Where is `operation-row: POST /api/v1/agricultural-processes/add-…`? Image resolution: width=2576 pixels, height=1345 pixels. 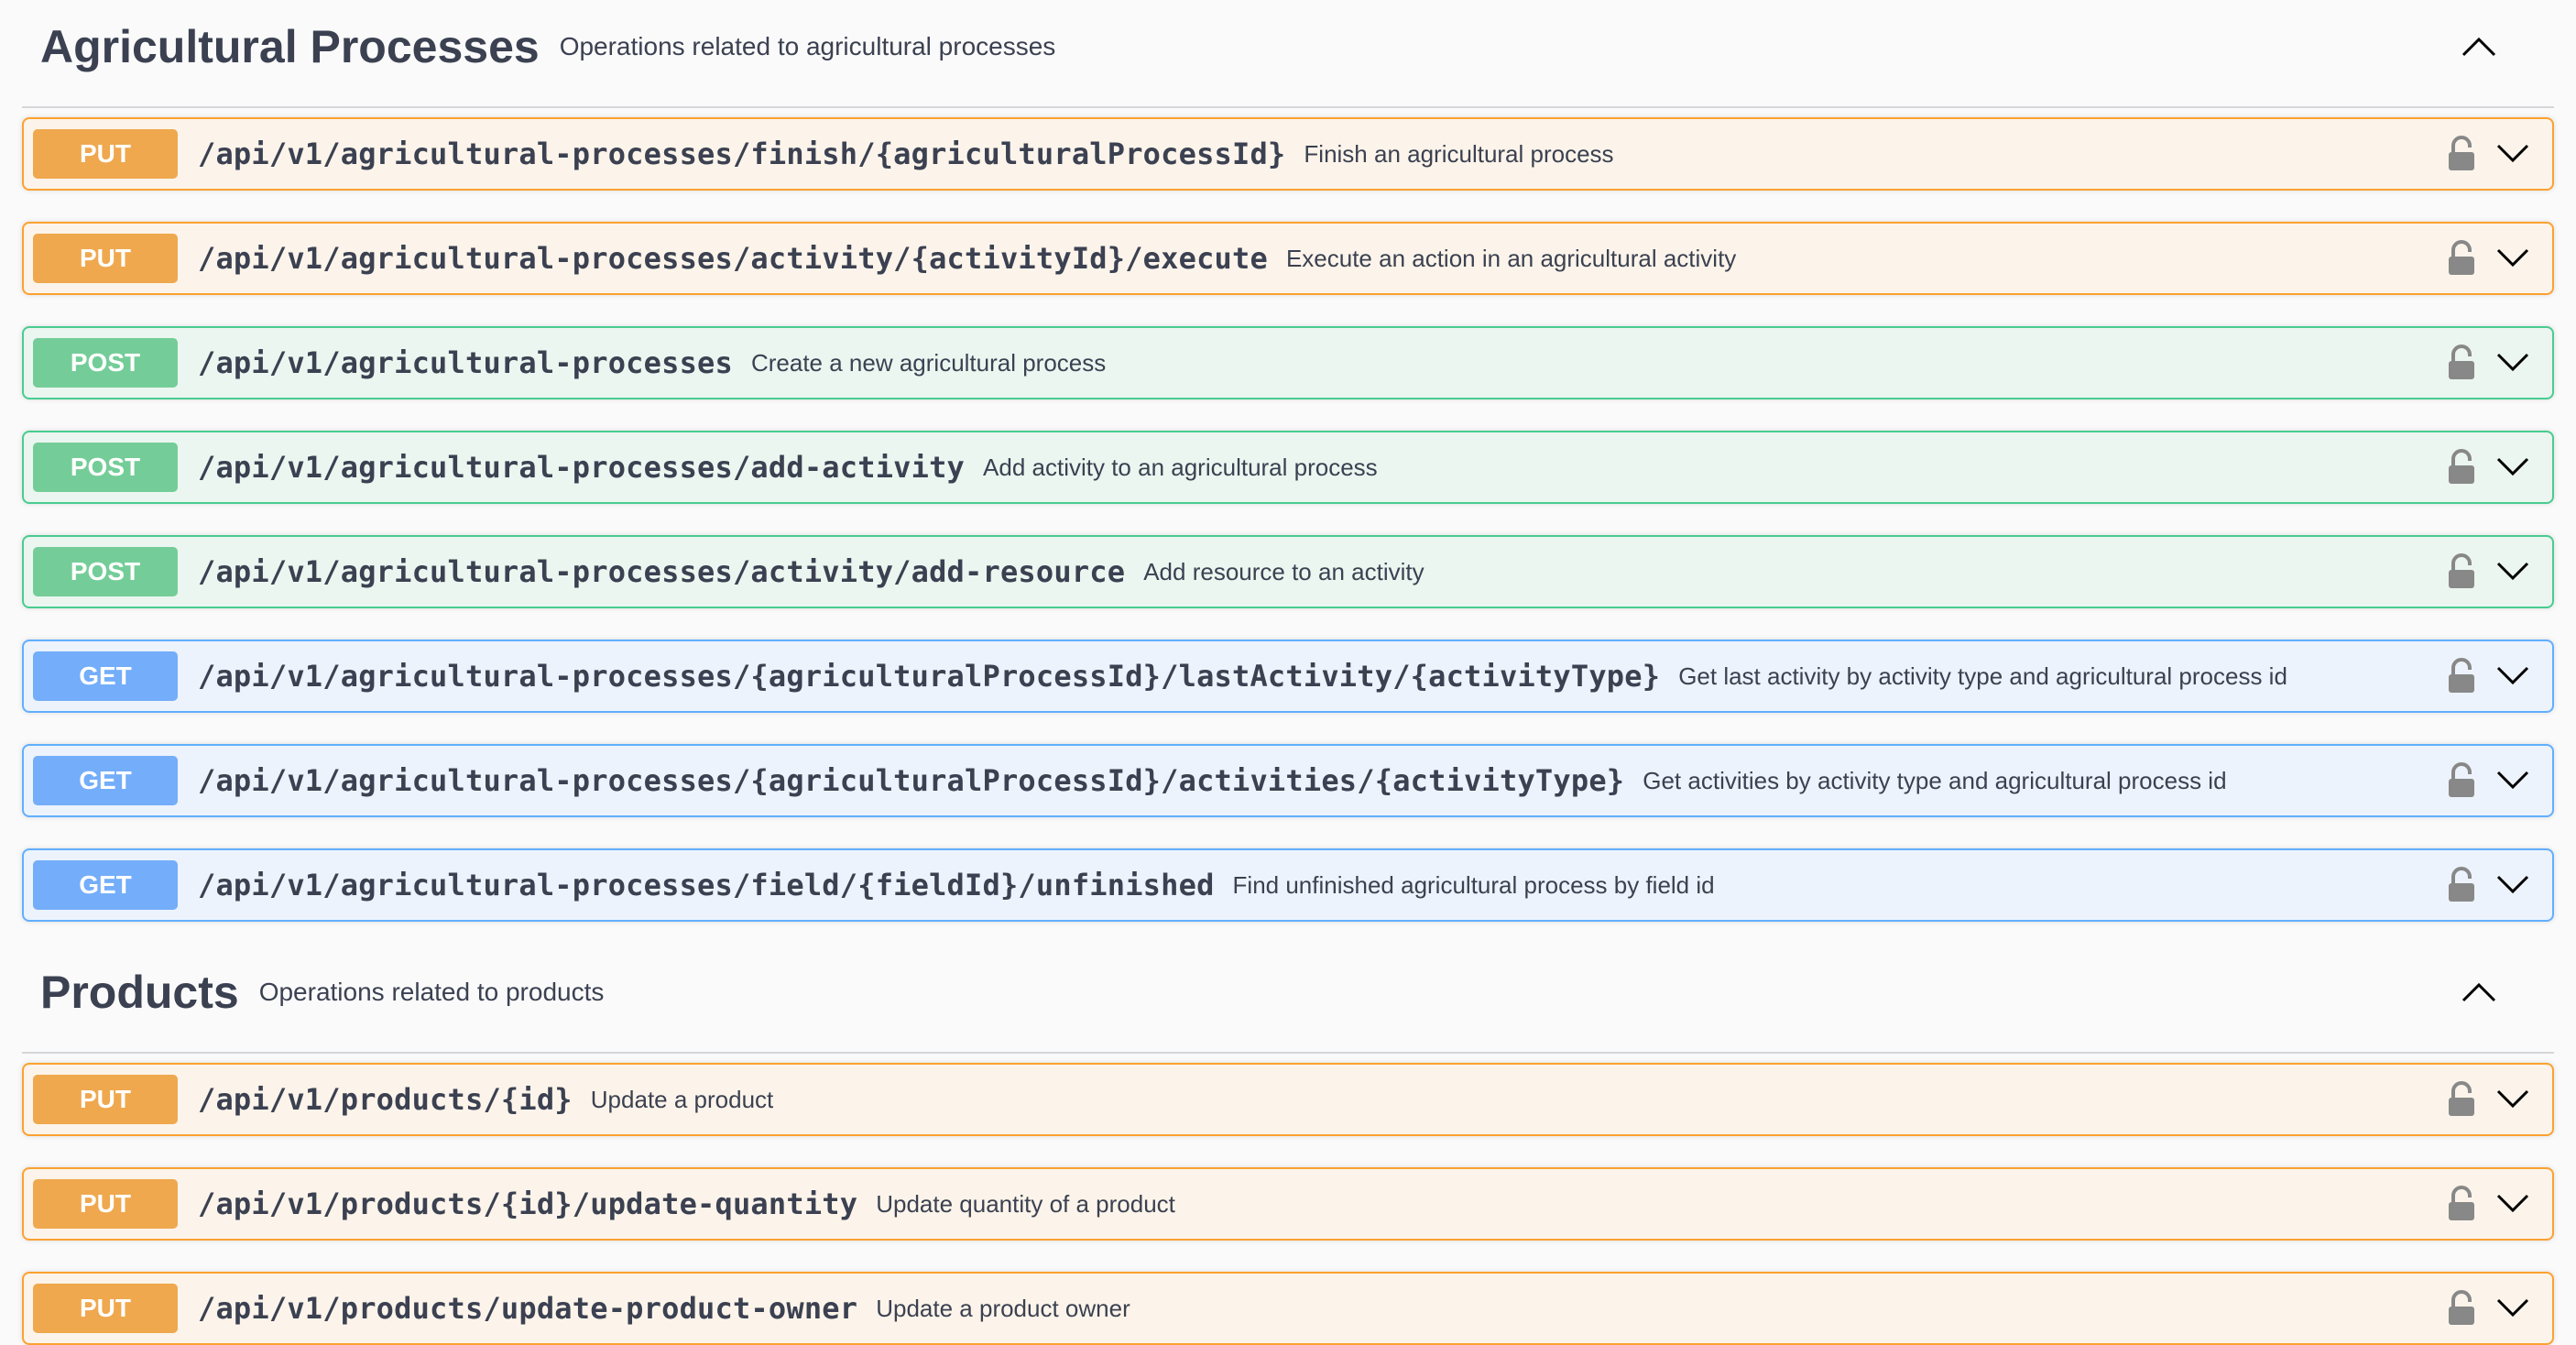
operation-row: POST /api/v1/agricultural-processes/add-… is located at coordinates (1288, 467).